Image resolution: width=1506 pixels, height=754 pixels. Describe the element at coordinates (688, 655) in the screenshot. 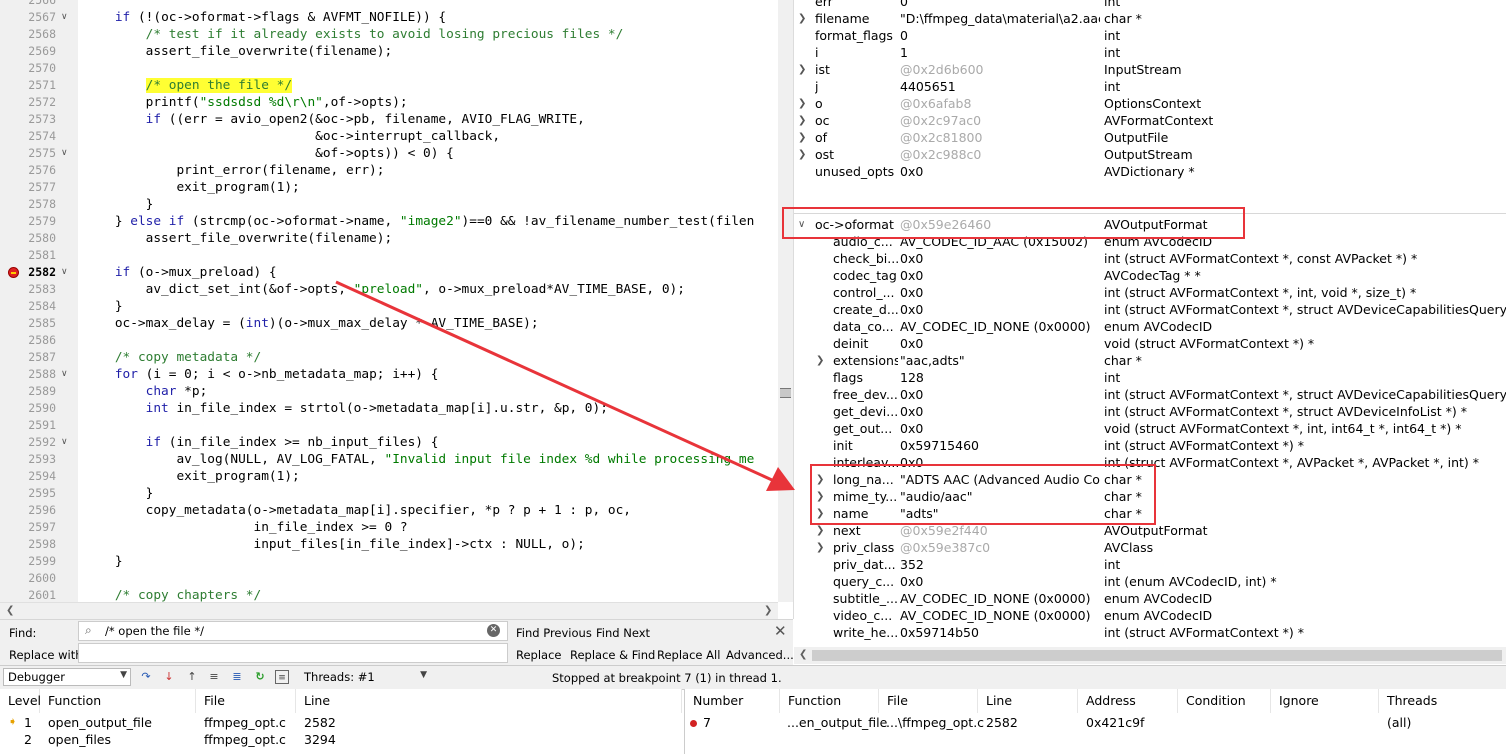

I see `replace-all-button: Replace All` at that location.